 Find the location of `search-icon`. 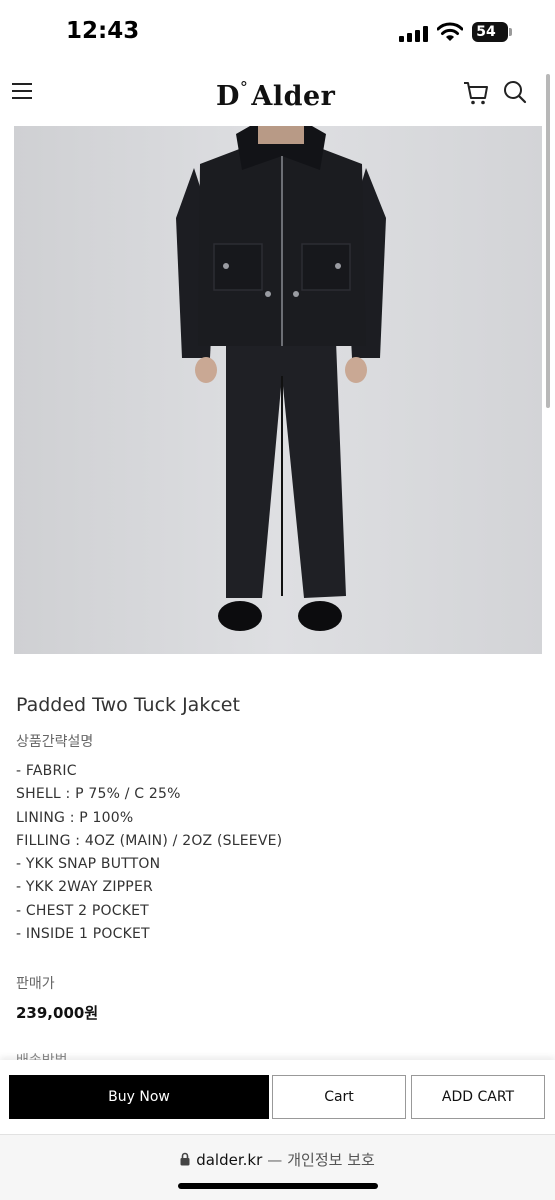

search-icon is located at coordinates (515, 92).